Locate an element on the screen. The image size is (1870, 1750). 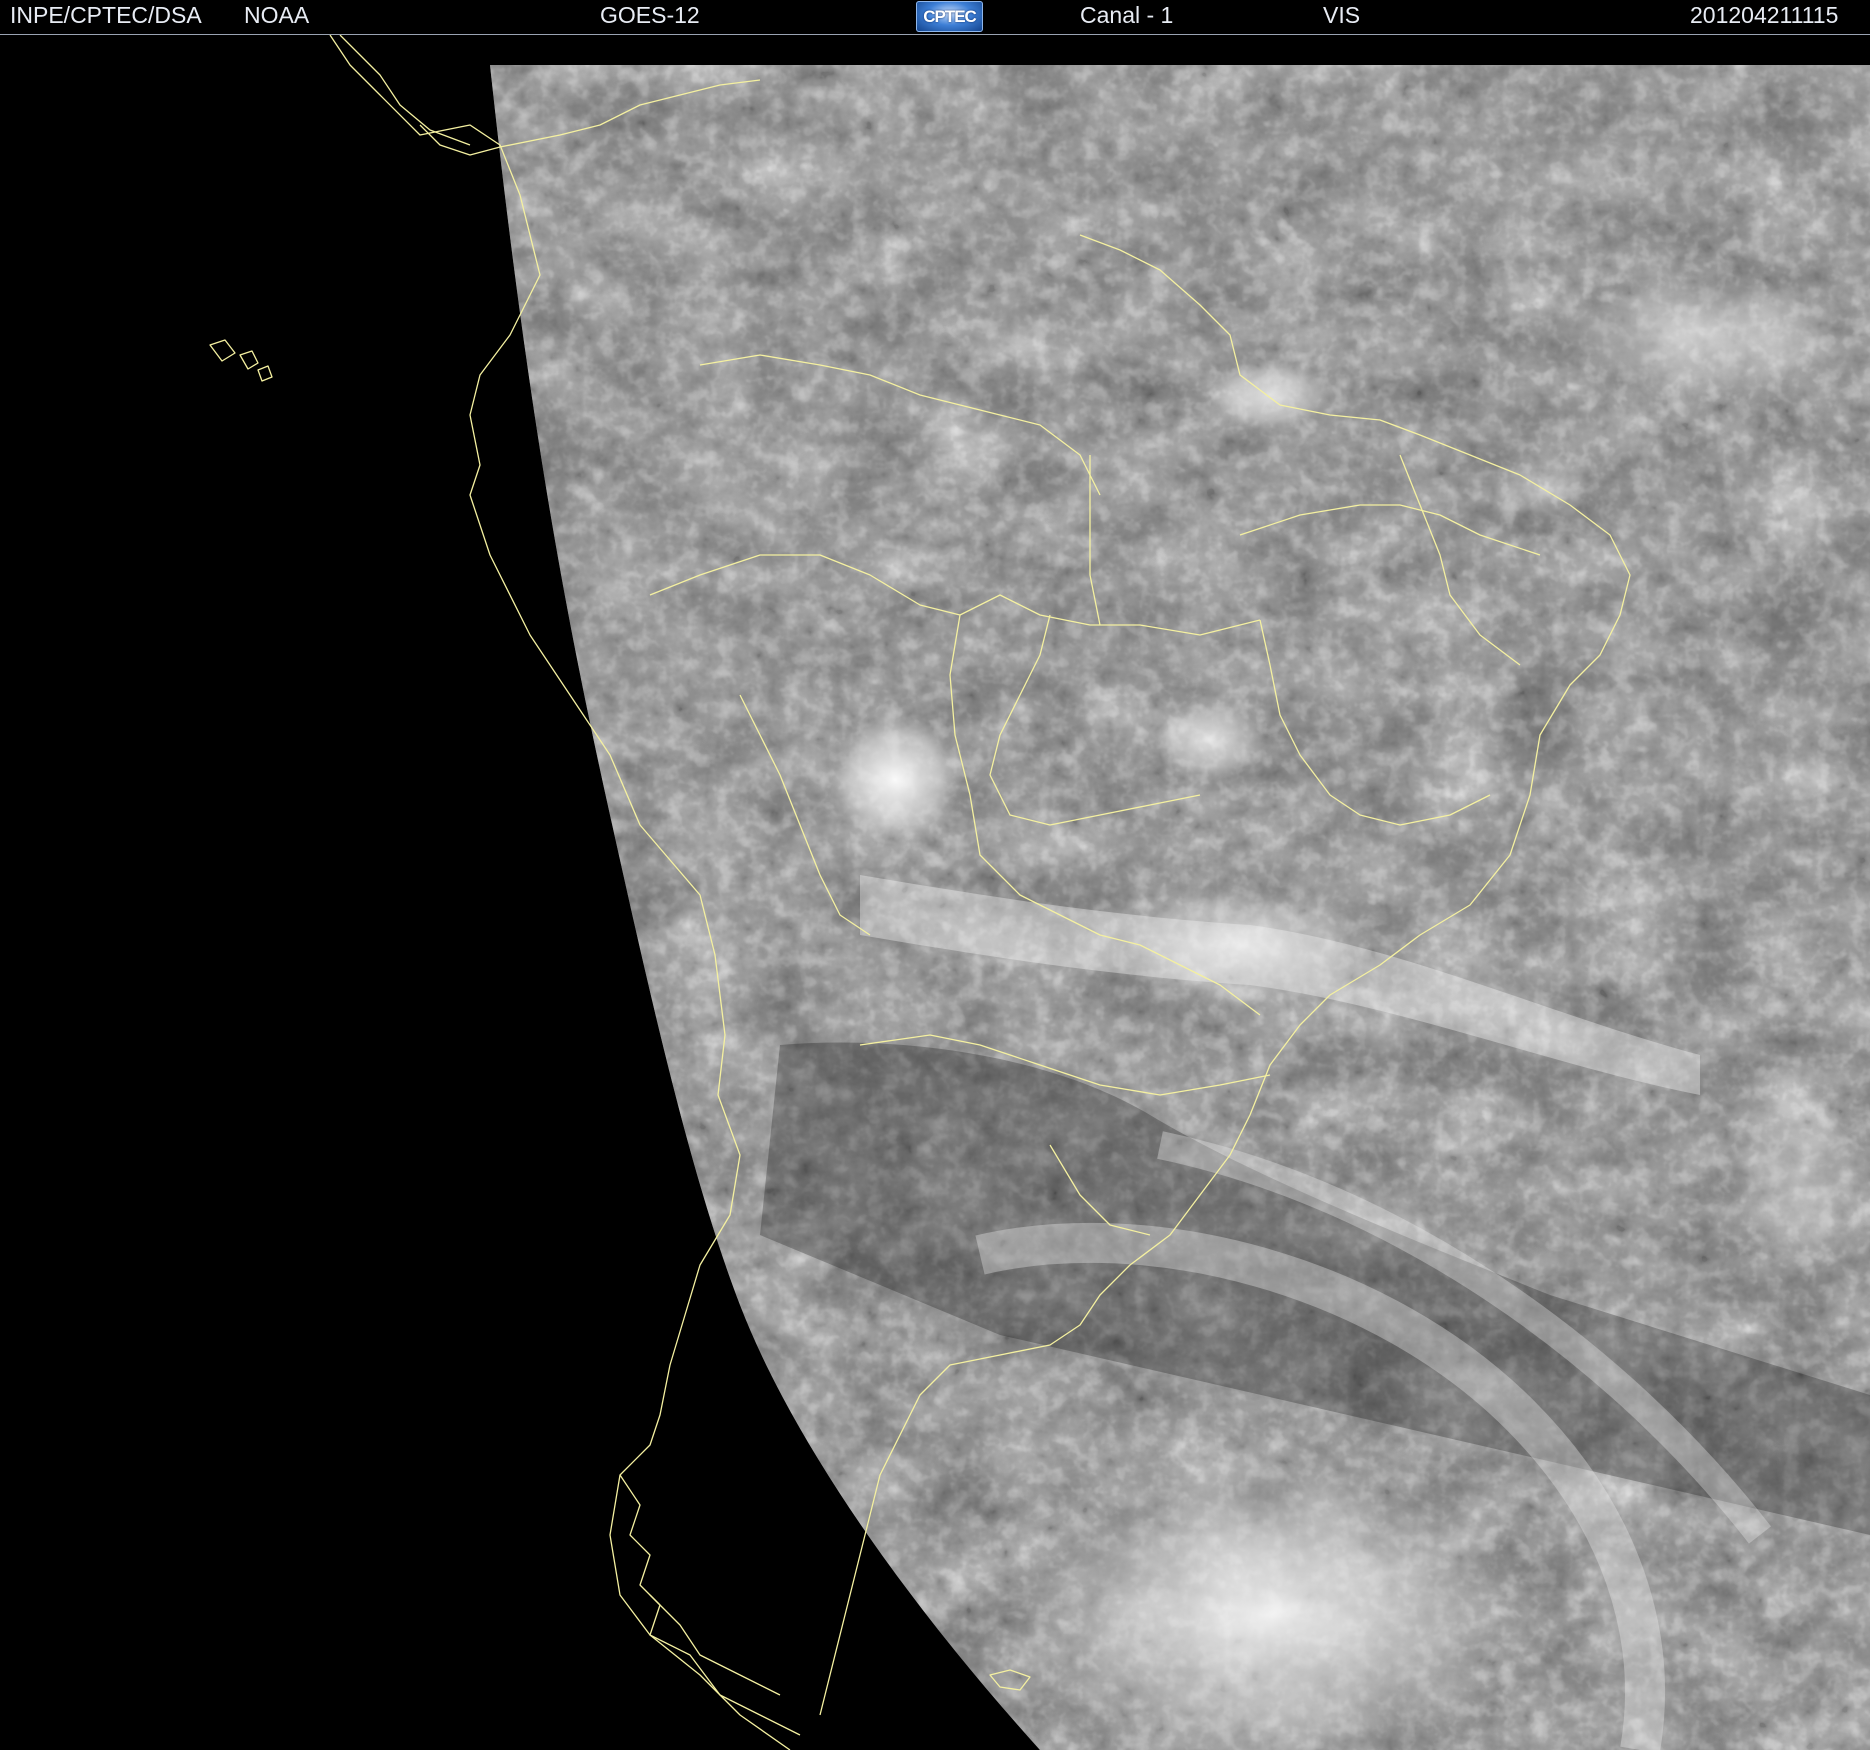
band-label: VIS is located at coordinates (1342, 15).